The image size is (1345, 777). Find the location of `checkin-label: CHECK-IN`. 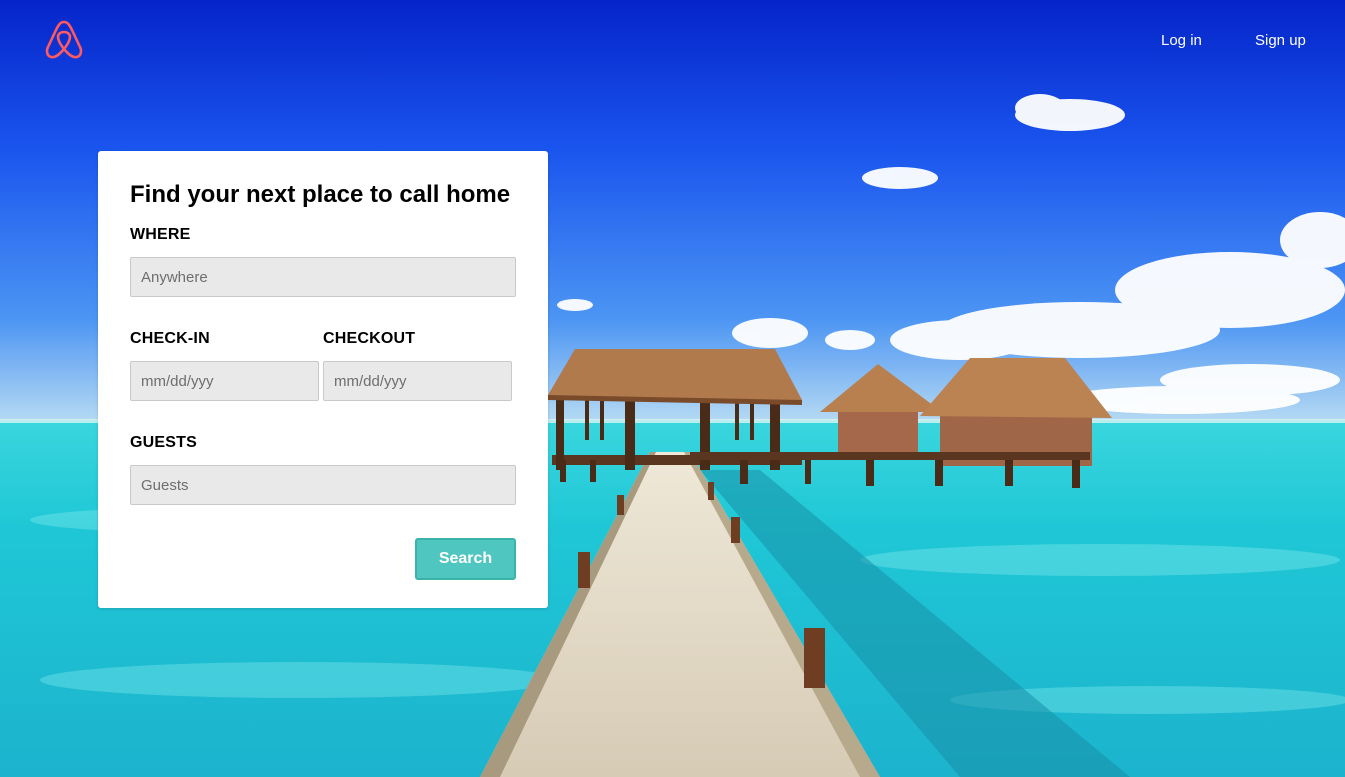

checkin-label: CHECK-IN is located at coordinates (170, 338).